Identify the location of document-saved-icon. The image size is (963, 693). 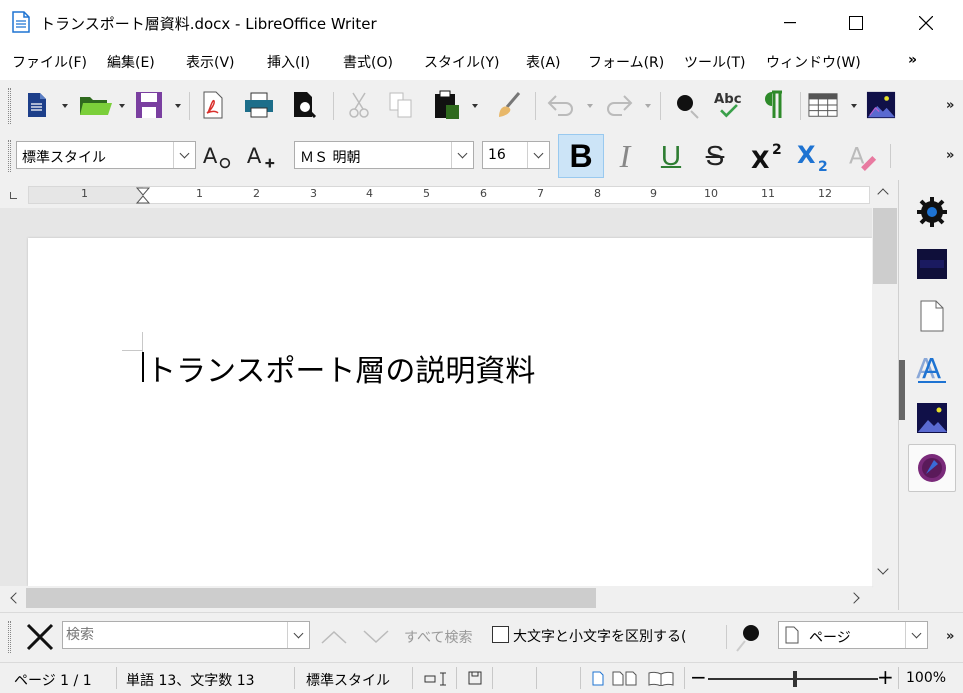
(475, 678).